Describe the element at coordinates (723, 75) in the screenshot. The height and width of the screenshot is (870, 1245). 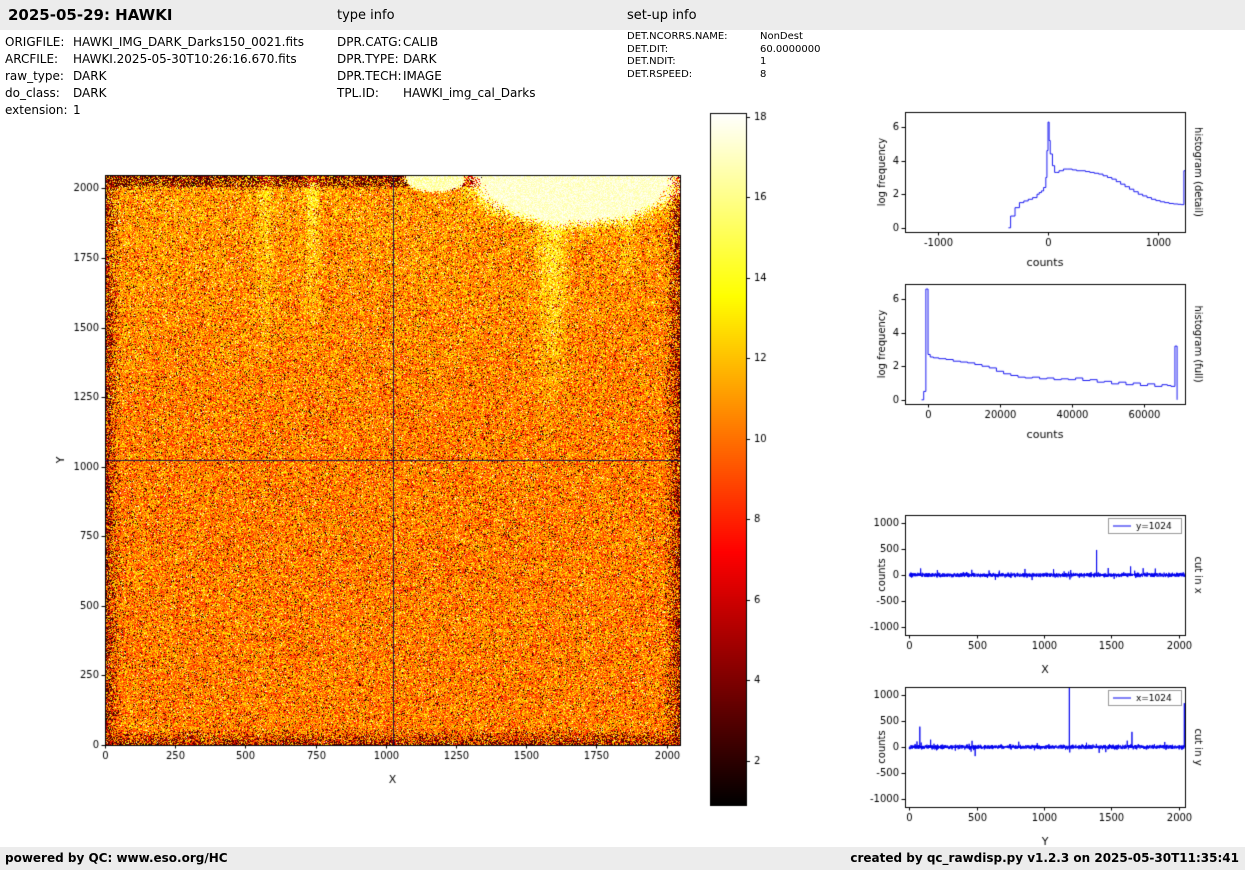
I see `info-row: DET.RSPEED: 8` at that location.